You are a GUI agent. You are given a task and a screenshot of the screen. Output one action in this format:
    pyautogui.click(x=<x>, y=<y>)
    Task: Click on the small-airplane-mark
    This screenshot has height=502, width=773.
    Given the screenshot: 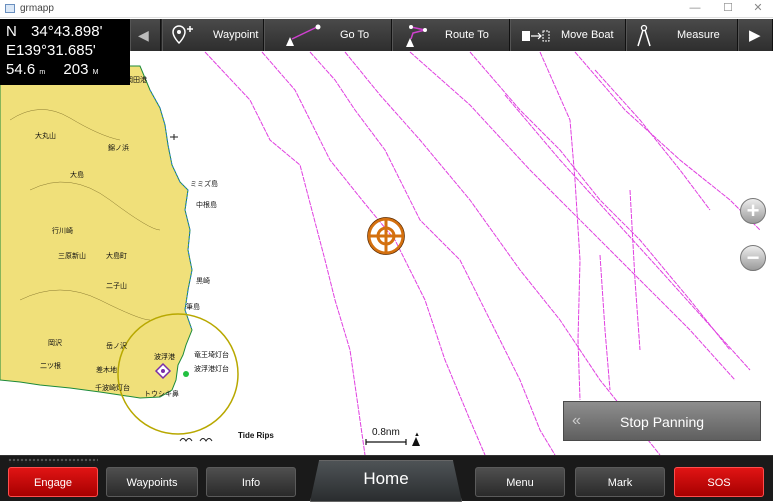 What is the action you would take?
    pyautogui.click(x=174, y=137)
    